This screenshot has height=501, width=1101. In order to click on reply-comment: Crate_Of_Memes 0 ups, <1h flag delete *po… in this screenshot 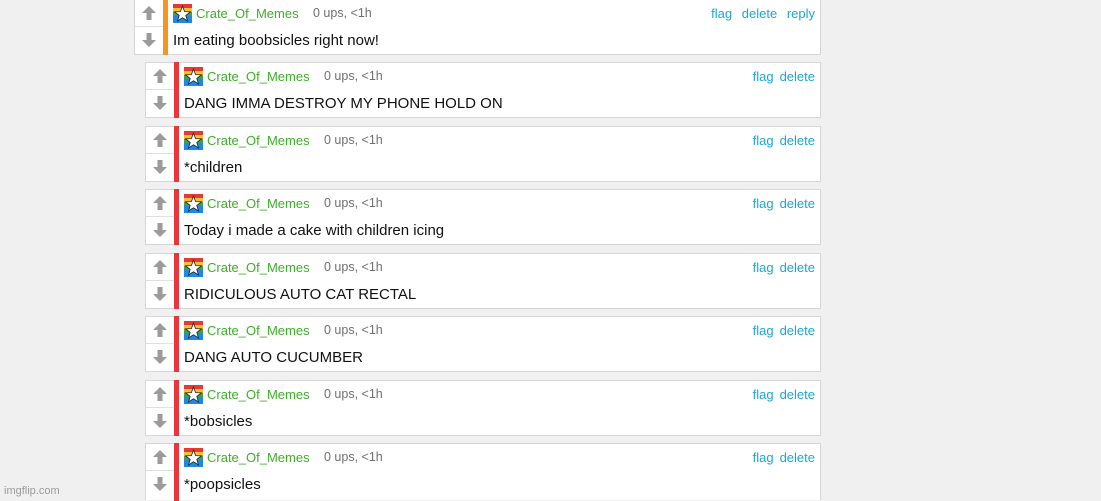, I will do `click(483, 472)`.